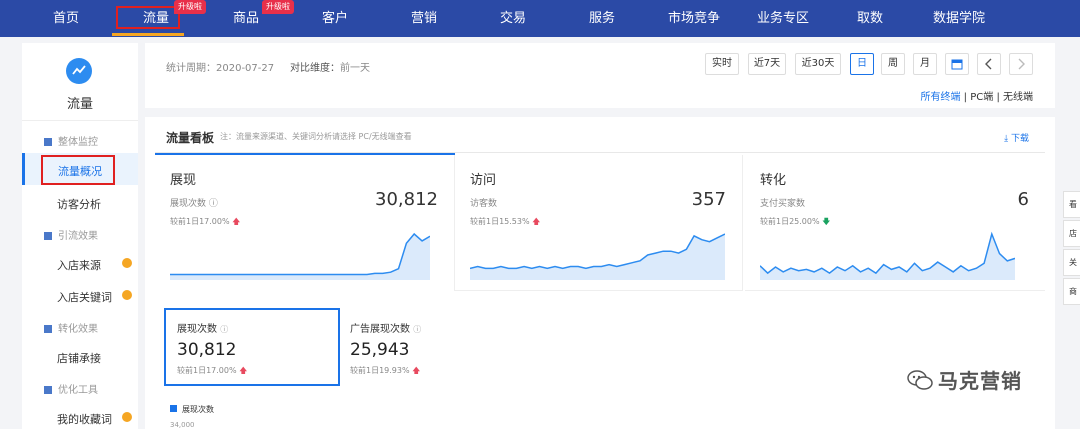  What do you see at coordinates (355, 68) in the screenshot?
I see `compare-value: 前一天` at bounding box center [355, 68].